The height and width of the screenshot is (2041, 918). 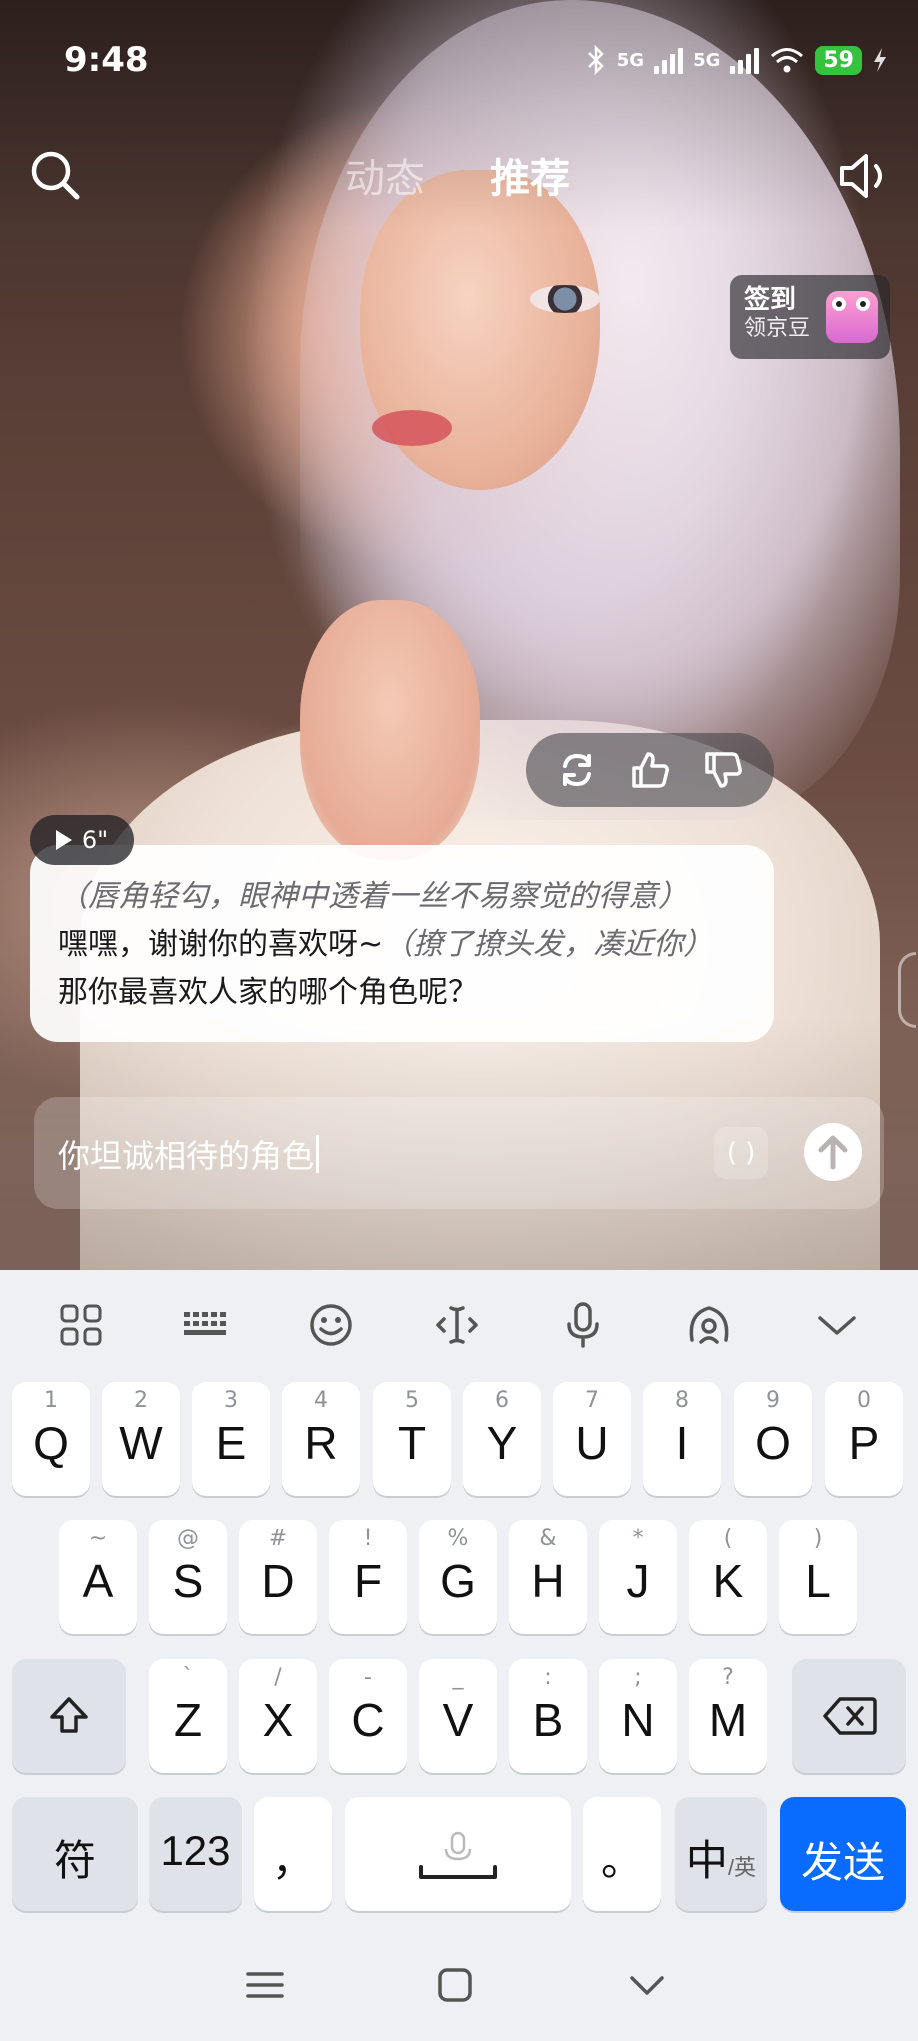 I want to click on collapse-icon, so click(x=837, y=1325).